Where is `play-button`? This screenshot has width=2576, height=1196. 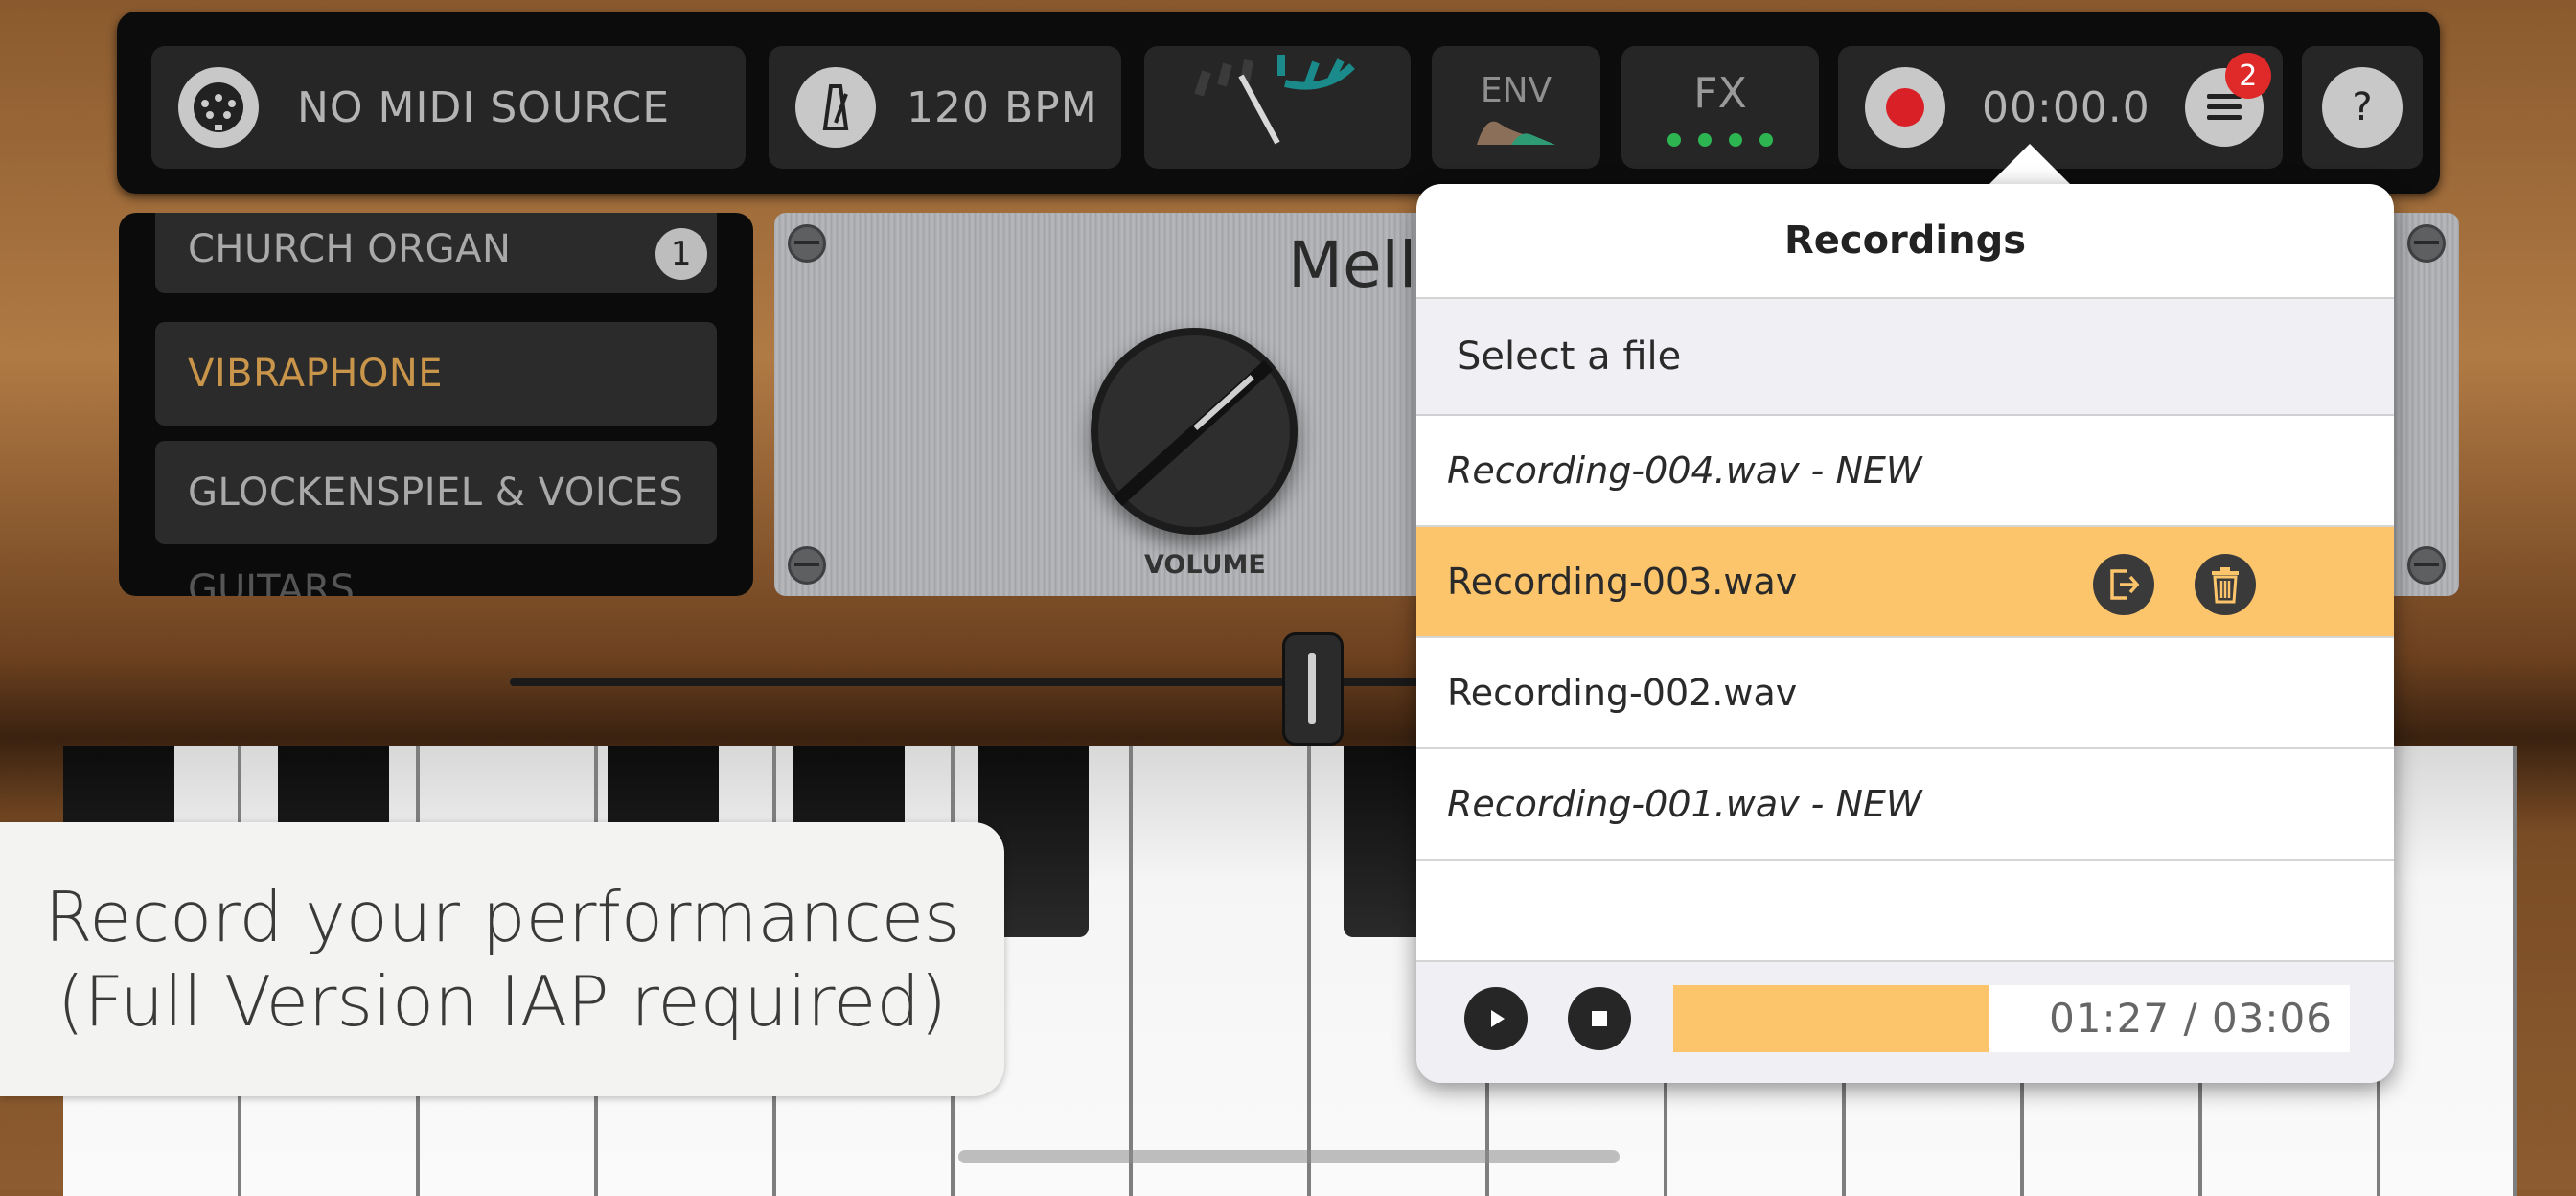 play-button is located at coordinates (1496, 1019).